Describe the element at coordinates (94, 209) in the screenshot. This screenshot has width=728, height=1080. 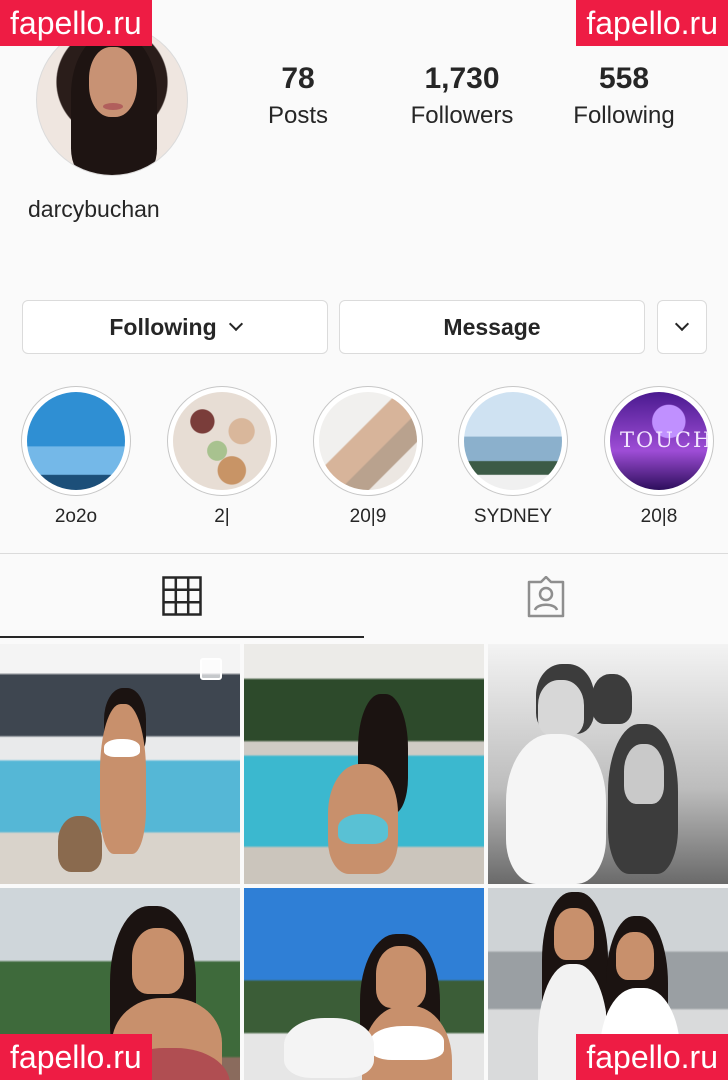
I see `profile-username: darcybuchan` at that location.